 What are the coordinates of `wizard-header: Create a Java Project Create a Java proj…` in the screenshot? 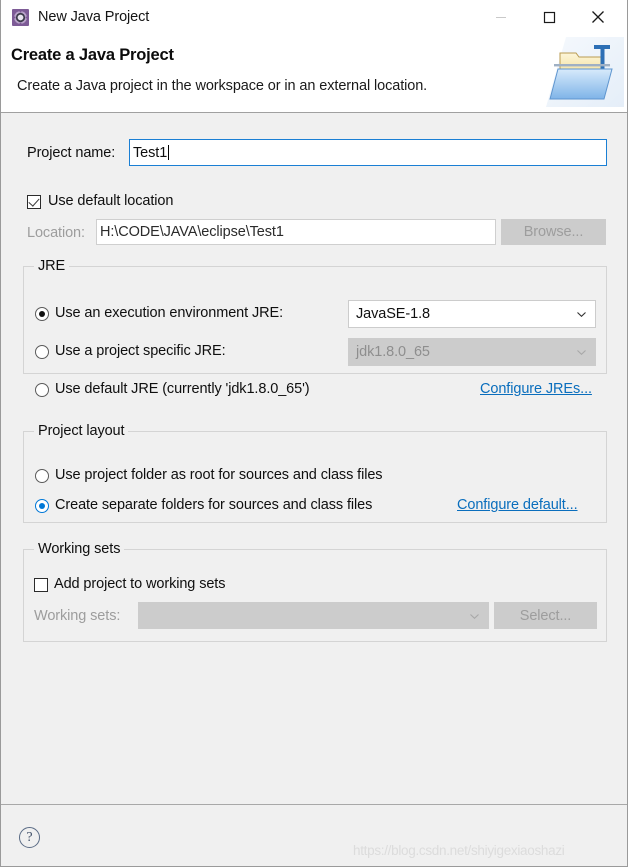 It's located at (314, 73).